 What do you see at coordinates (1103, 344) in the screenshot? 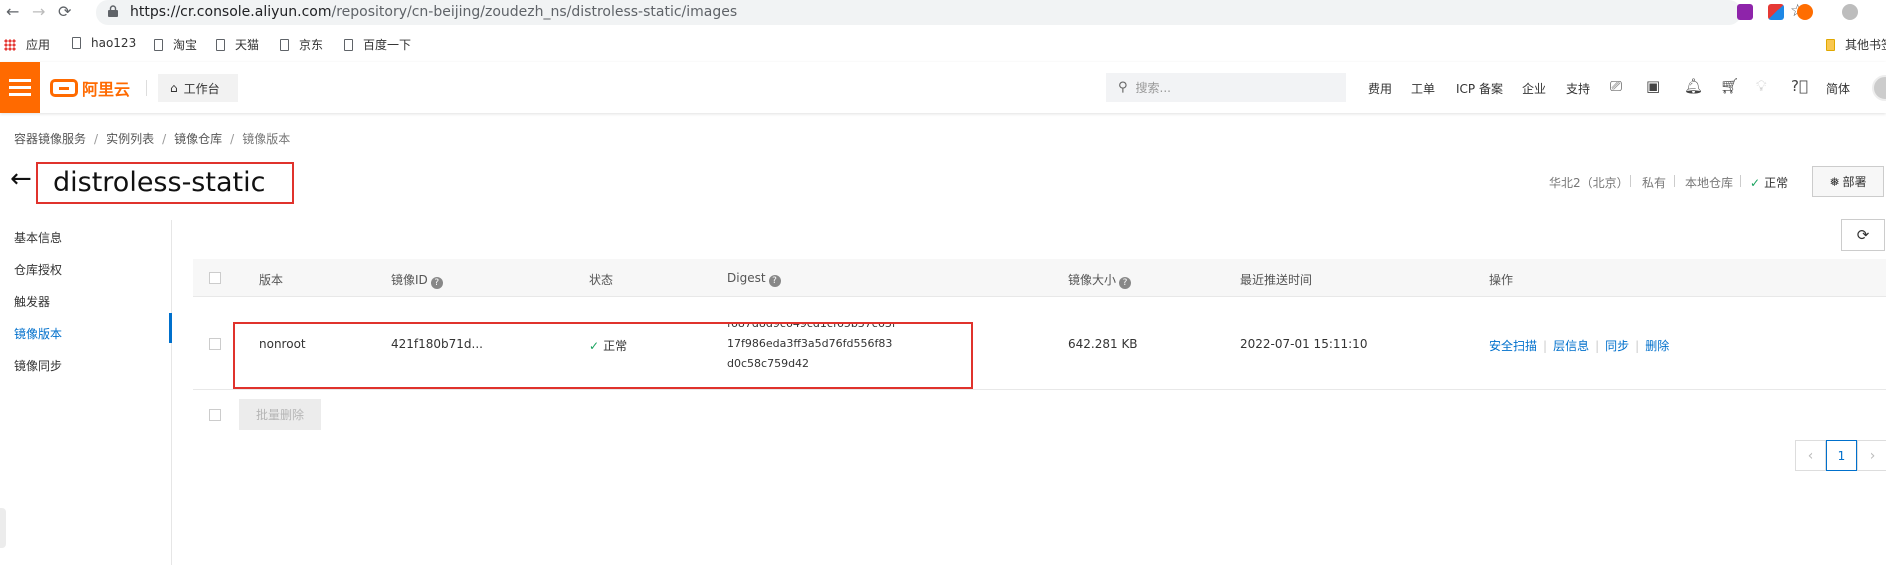
I see `size-cell: 642.281 KB` at bounding box center [1103, 344].